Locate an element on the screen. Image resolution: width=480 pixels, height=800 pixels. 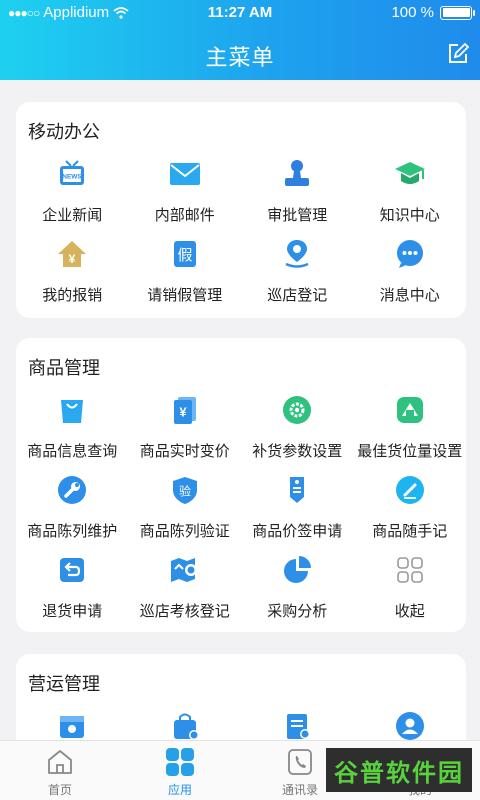
menu-item-label: 商品陈列验证 is located at coordinates (184, 531).